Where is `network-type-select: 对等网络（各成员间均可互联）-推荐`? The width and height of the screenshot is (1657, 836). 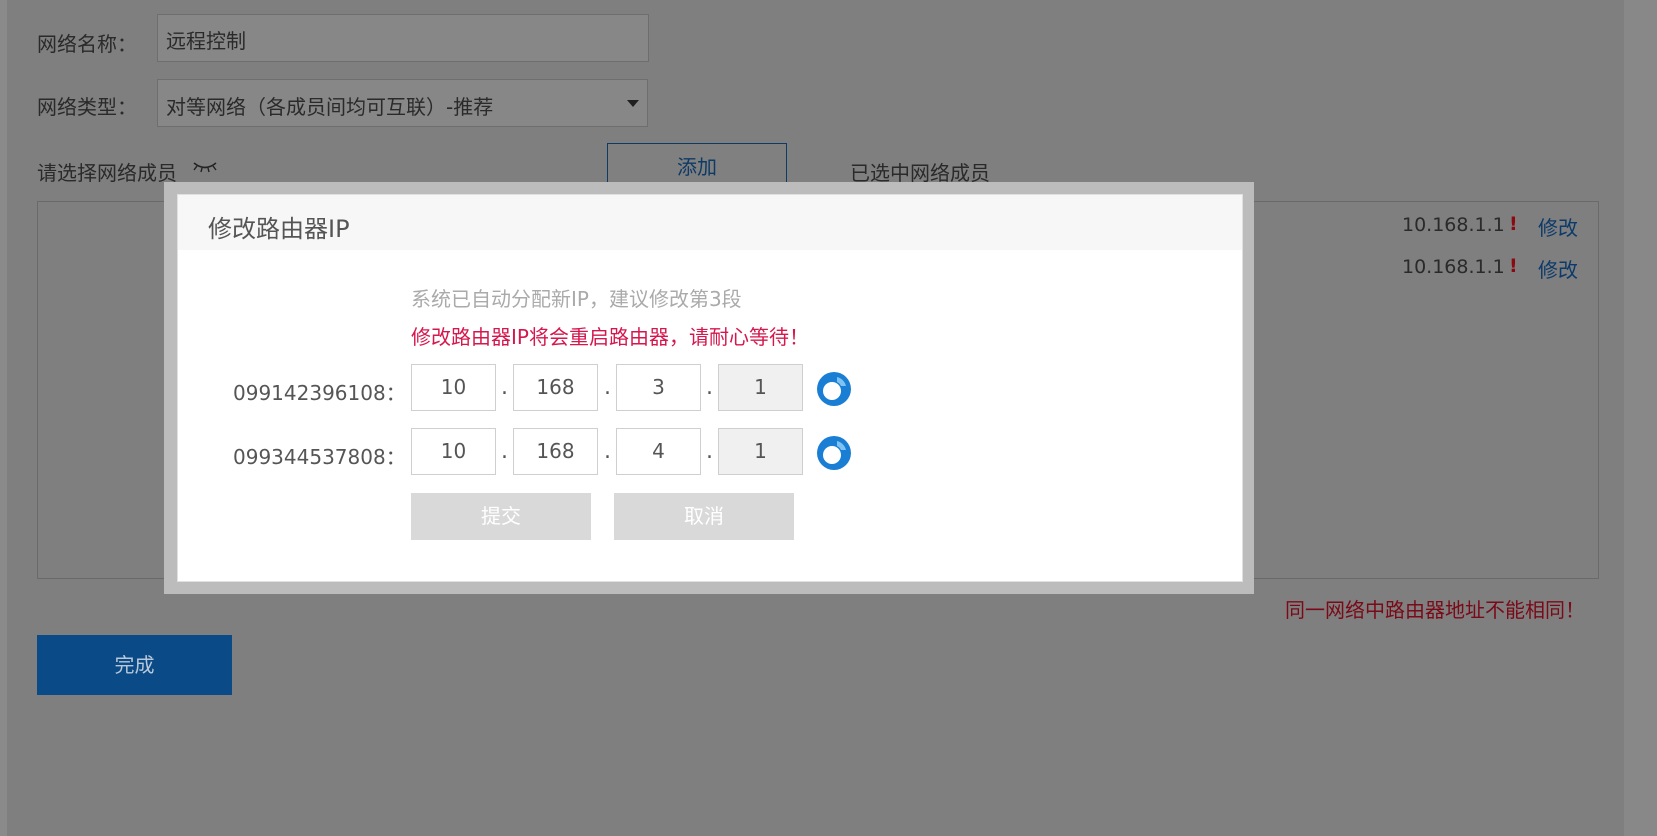
network-type-select: 对等网络（各成员间均可互联）-推荐 is located at coordinates (402, 103).